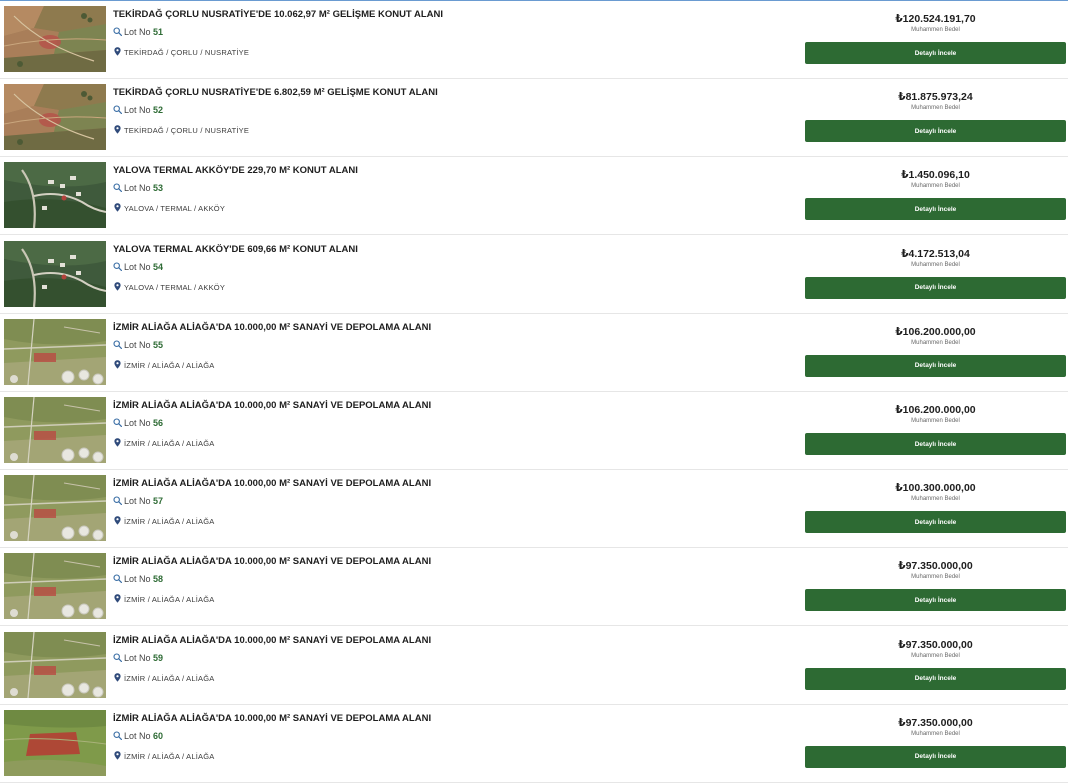 Image resolution: width=1068 pixels, height=783 pixels. Describe the element at coordinates (935, 488) in the screenshot. I see `price-value: ₺100.300.000,00` at that location.